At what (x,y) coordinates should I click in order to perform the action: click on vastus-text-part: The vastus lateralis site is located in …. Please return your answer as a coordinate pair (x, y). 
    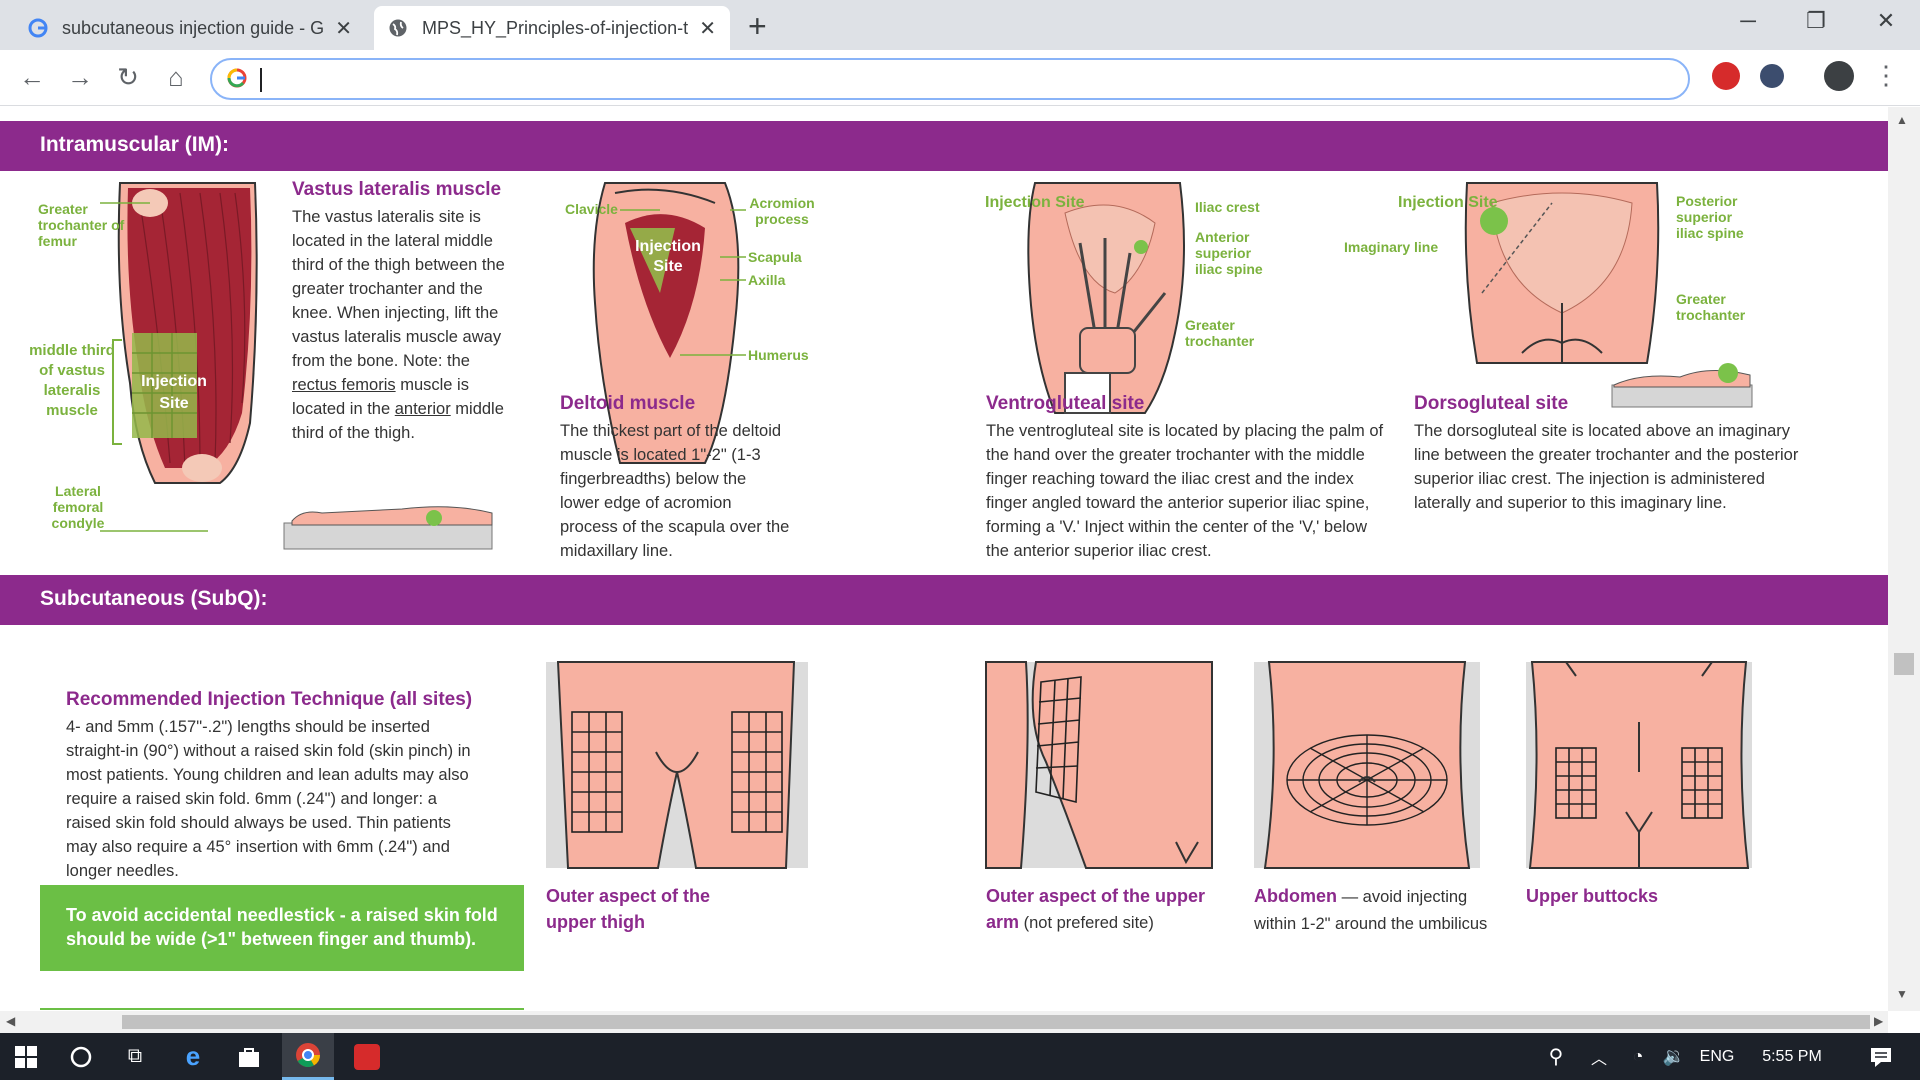
    Looking at the image, I should click on (398, 289).